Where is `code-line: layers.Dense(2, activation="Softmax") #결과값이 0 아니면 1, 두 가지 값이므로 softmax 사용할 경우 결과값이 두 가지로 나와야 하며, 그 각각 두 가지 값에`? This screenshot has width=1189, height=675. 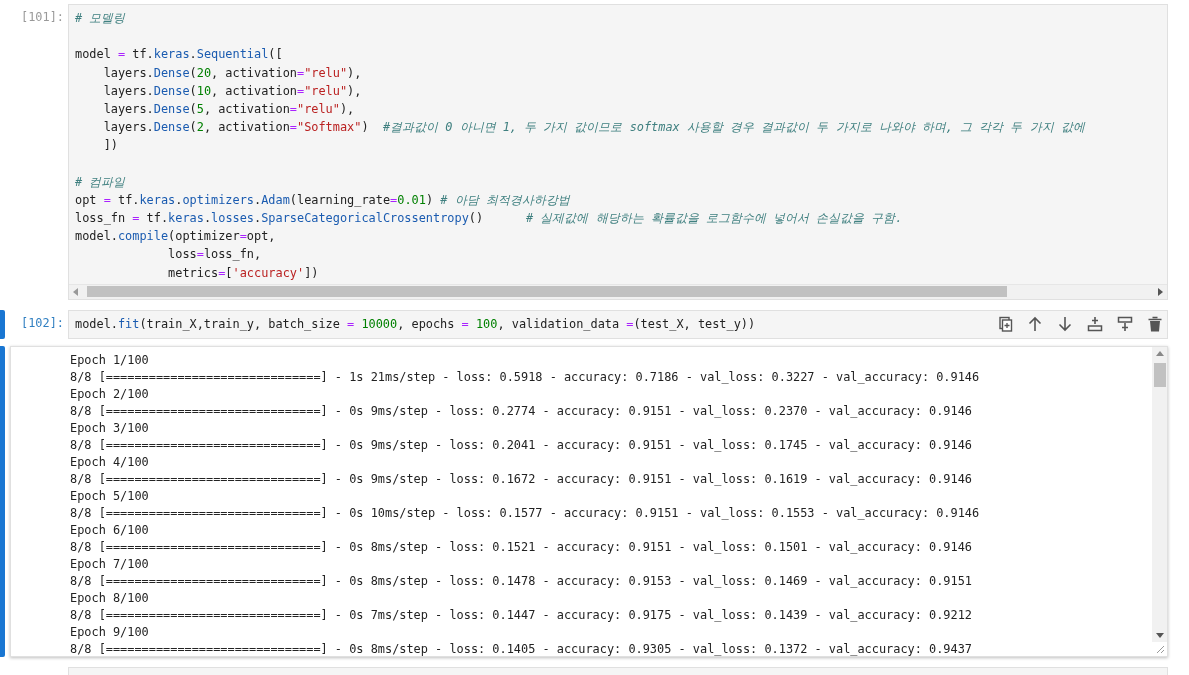
code-line: layers.Dense(2, activation="Softmax") #결과값이 0 아니면 1, 두 가지 값이므로 softmax 사용할 경우 결과값이 두 가지로 나와야 하며, 그 각각 두 가지 값에 is located at coordinates (593, 128).